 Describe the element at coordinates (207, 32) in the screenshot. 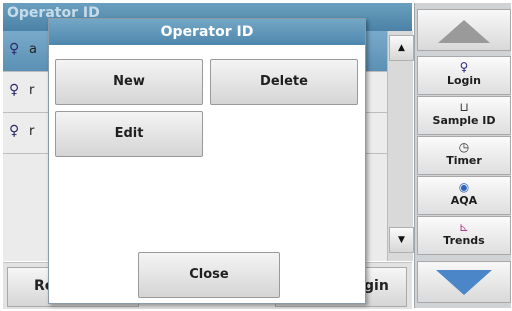

I see `dialog-title: Operator ID` at that location.